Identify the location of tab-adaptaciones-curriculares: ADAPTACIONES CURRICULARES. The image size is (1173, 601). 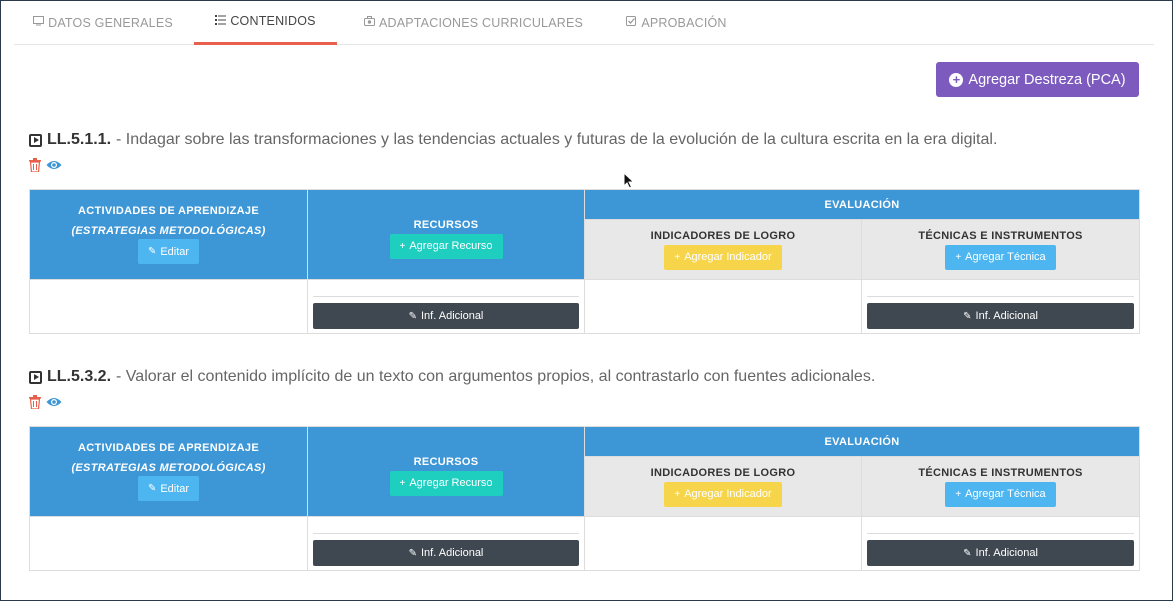
(473, 22).